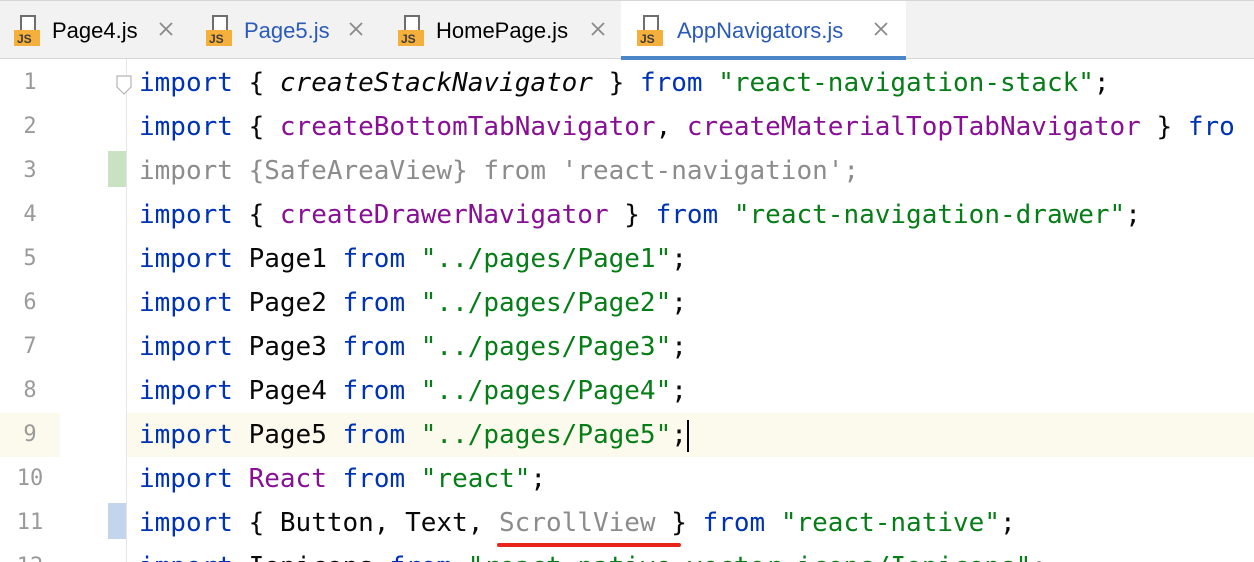  Describe the element at coordinates (30, 214) in the screenshot. I see `line-number: 4` at that location.